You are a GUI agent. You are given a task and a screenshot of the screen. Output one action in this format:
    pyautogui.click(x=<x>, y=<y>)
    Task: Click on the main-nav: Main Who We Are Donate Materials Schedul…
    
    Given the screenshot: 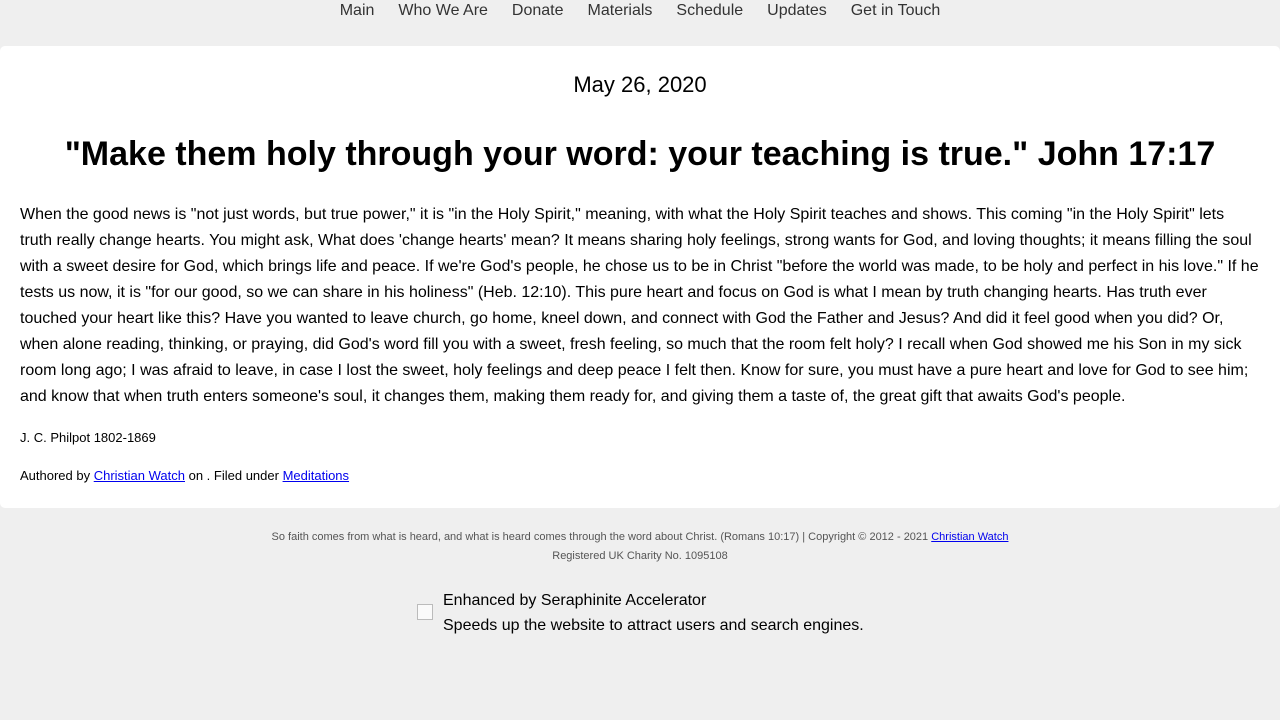 What is the action you would take?
    pyautogui.click(x=640, y=12)
    